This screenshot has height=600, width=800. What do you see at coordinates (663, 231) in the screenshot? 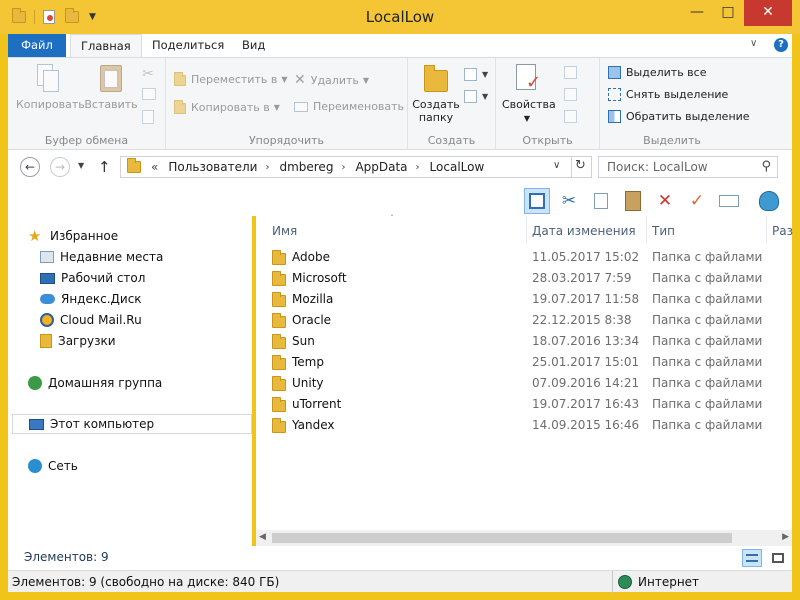
I see `column-header-type: Тип` at bounding box center [663, 231].